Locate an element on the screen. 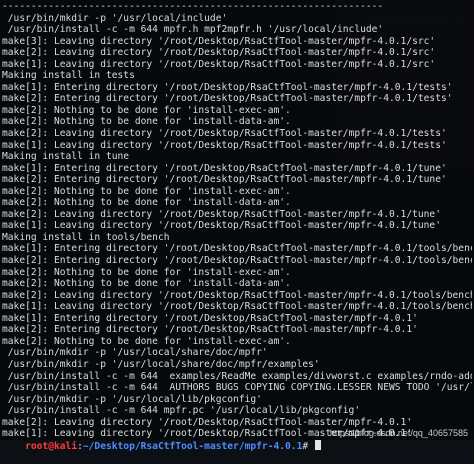  watermark-url: https://blog.csdn.net/qq_40657585 is located at coordinates (398, 433).